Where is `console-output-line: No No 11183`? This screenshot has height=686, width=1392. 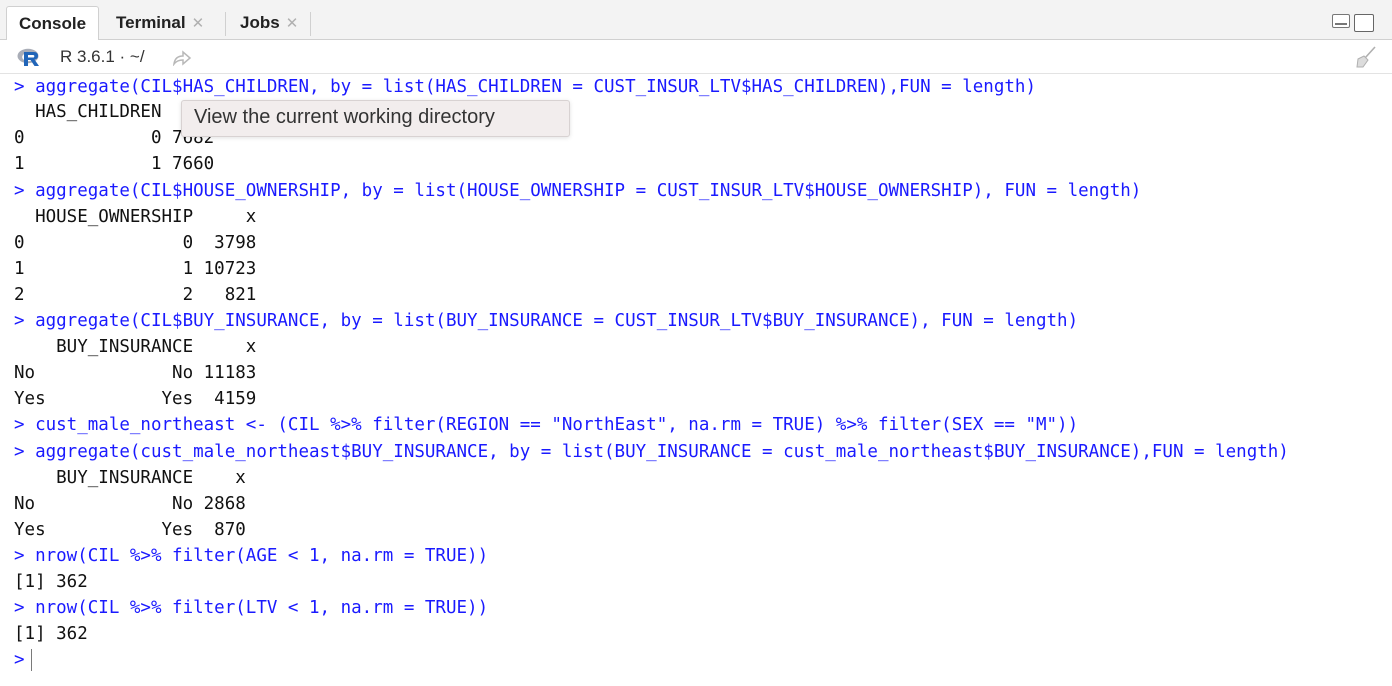 console-output-line: No No 11183 is located at coordinates (135, 373).